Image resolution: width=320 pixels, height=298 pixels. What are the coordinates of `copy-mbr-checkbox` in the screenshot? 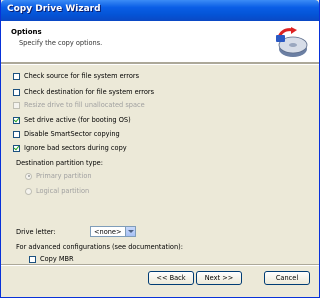 It's located at (32, 259).